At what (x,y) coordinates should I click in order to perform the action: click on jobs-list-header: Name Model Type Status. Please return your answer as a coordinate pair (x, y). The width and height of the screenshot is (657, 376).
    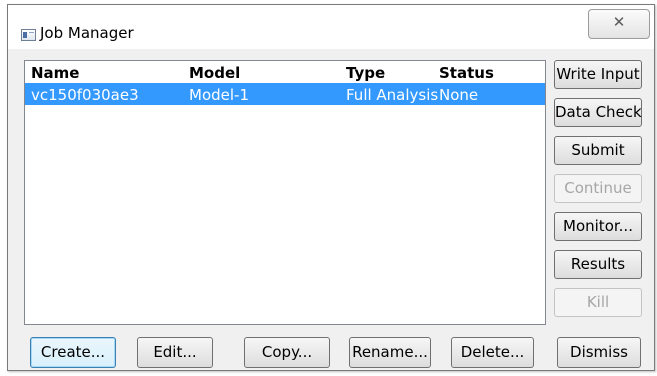
    Looking at the image, I should click on (285, 72).